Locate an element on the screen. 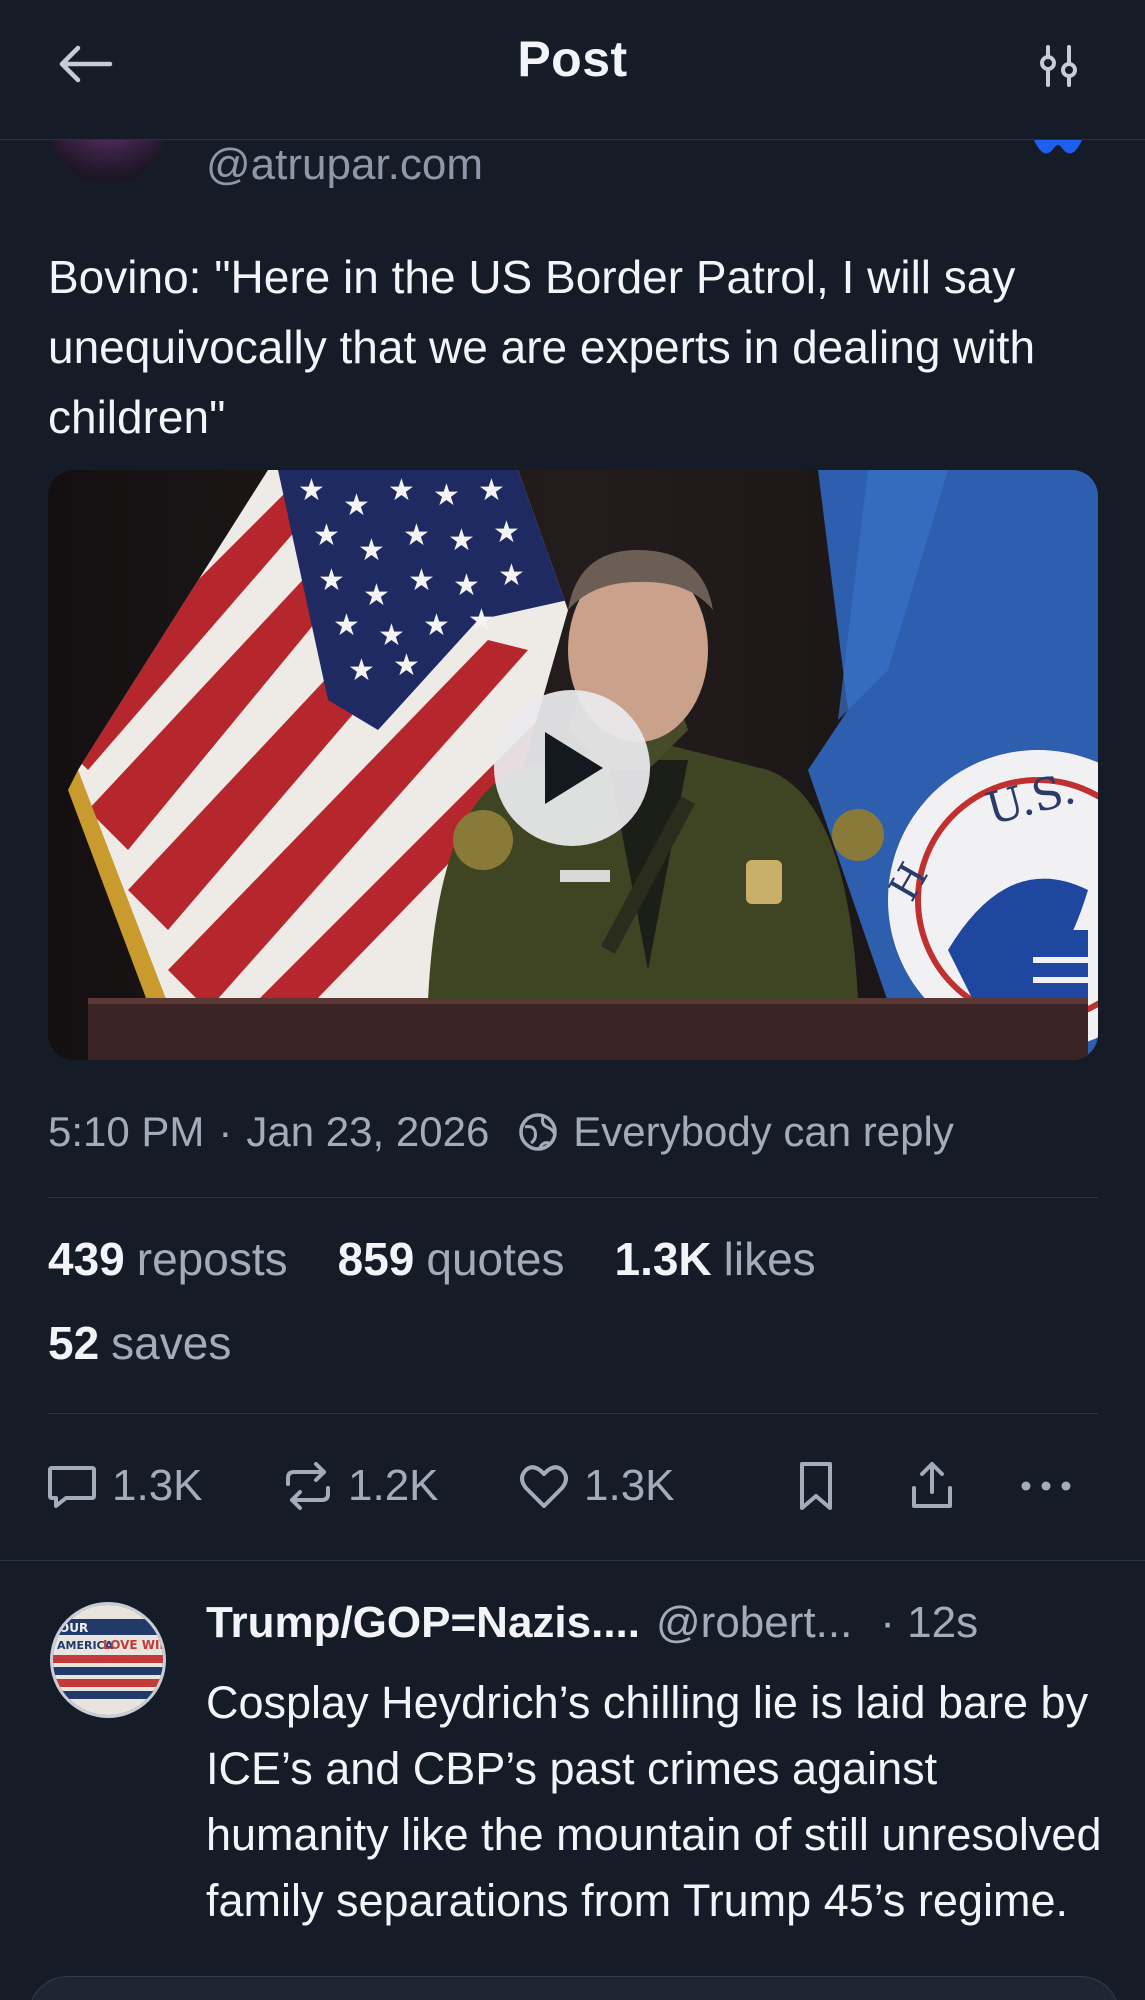  reply-button: 1.3K is located at coordinates (123, 1486).